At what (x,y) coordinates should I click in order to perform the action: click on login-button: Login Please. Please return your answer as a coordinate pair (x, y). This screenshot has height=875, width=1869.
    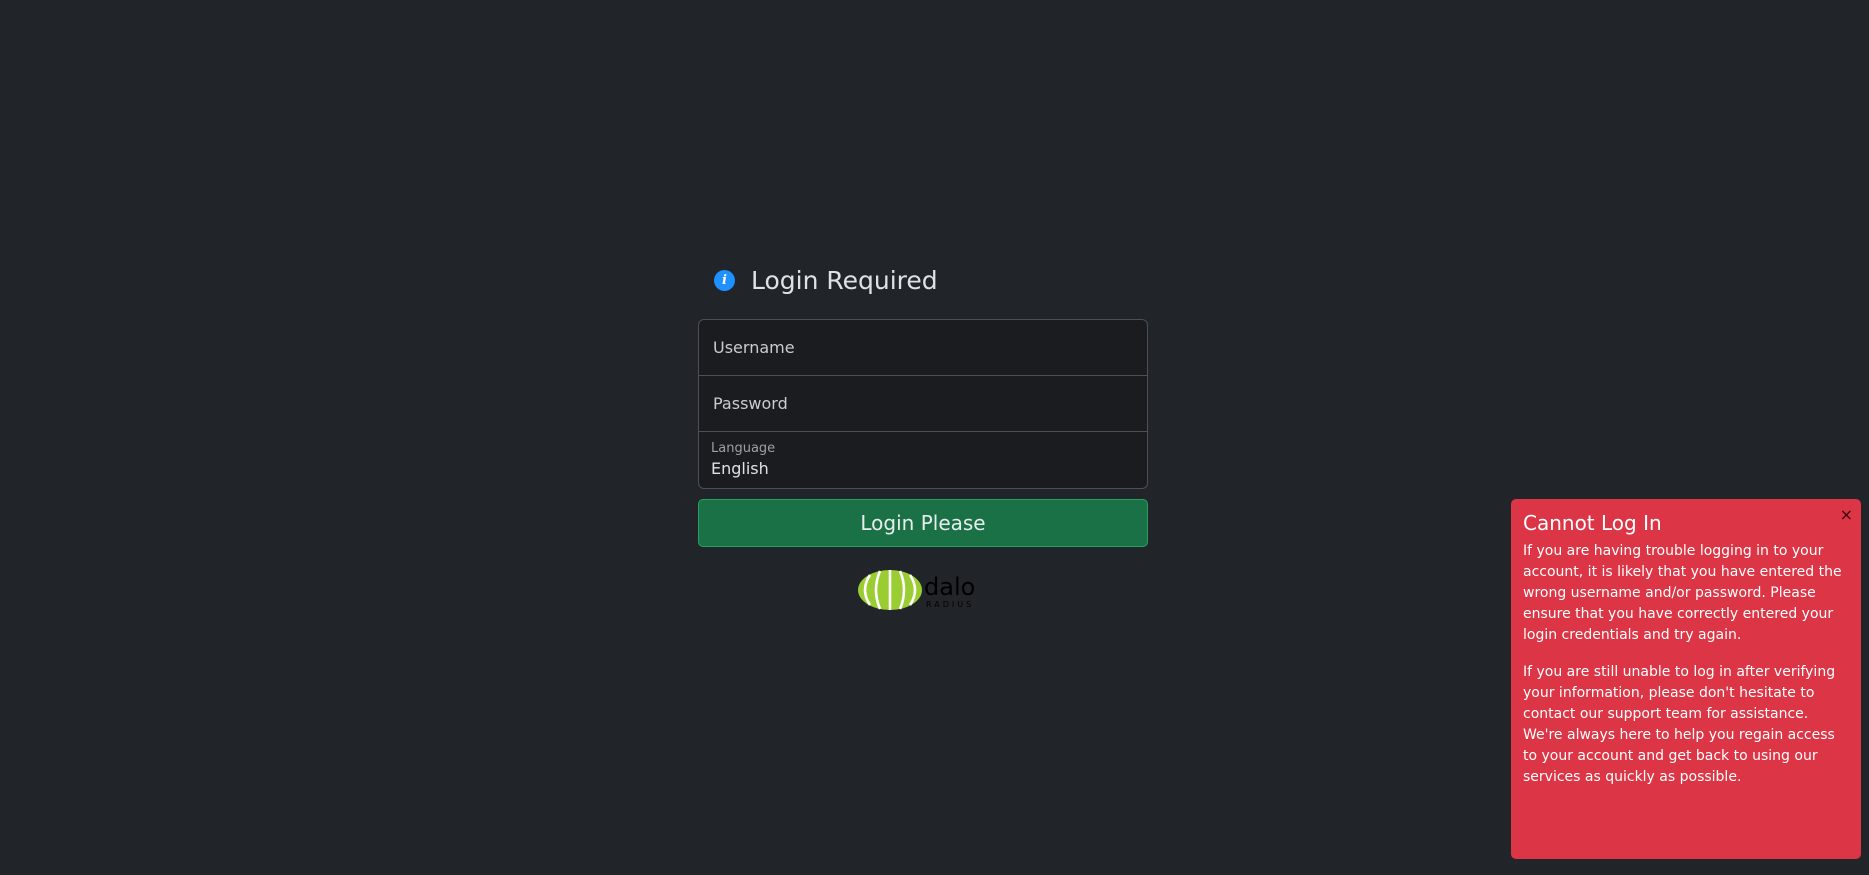
    Looking at the image, I should click on (923, 523).